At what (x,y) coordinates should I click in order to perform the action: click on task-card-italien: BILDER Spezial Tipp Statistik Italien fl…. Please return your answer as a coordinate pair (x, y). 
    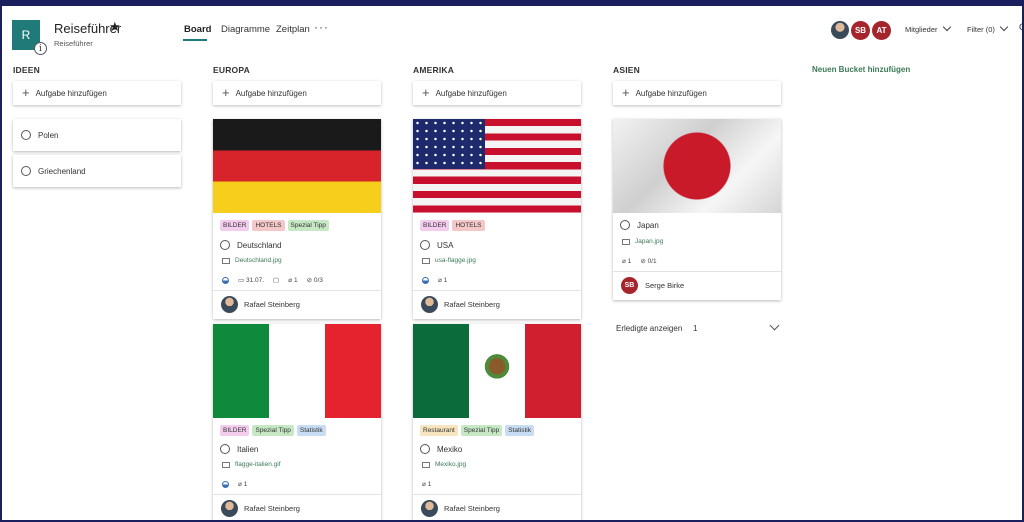
    Looking at the image, I should click on (297, 422).